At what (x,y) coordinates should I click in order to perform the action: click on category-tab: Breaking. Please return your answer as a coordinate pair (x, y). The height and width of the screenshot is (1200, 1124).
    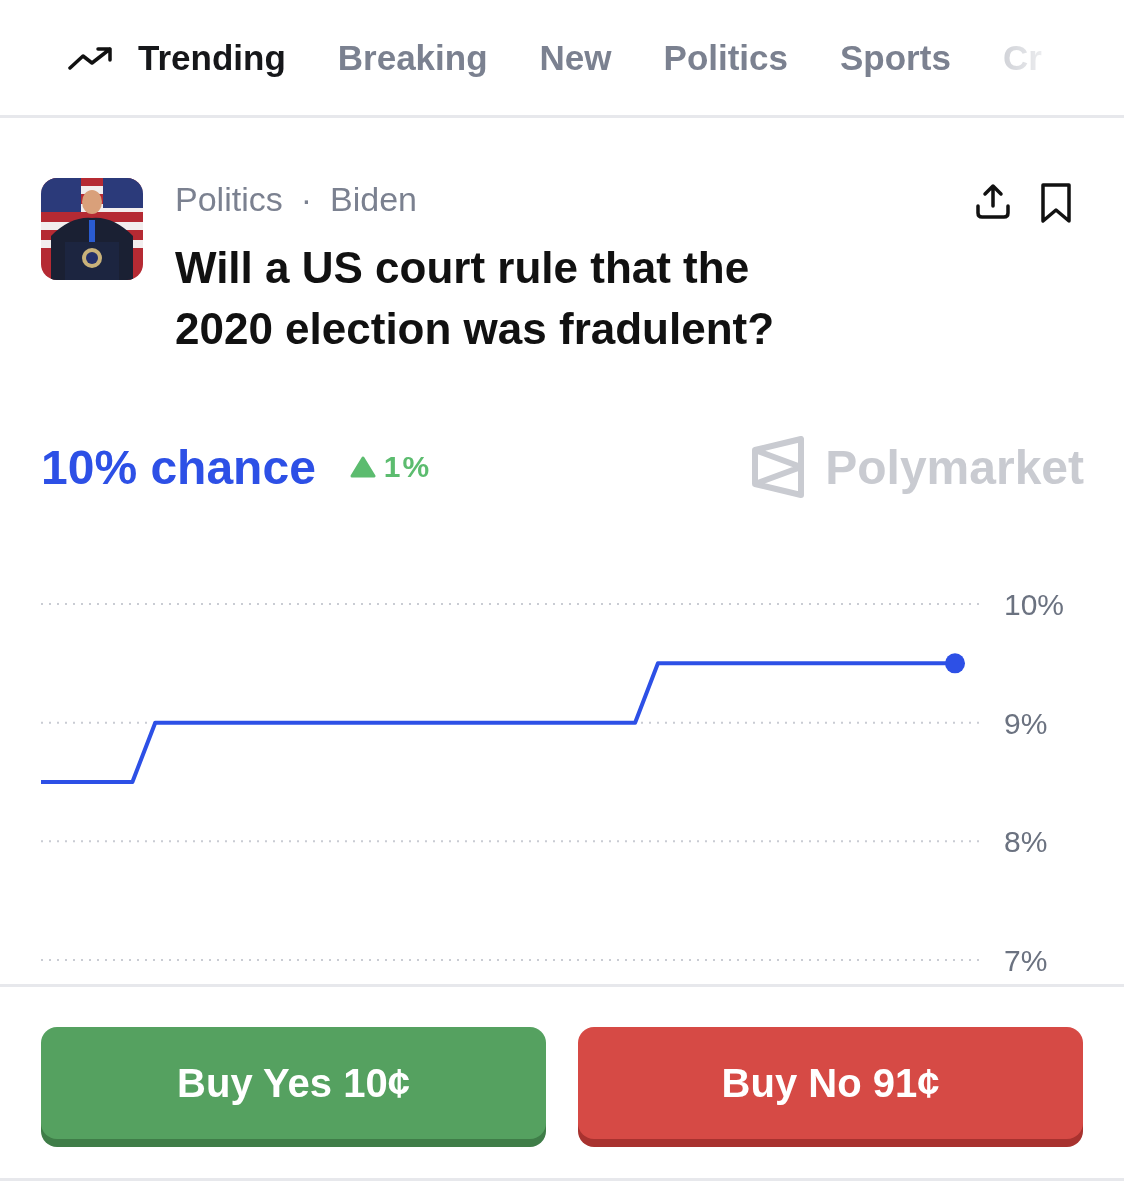
    Looking at the image, I should click on (412, 57).